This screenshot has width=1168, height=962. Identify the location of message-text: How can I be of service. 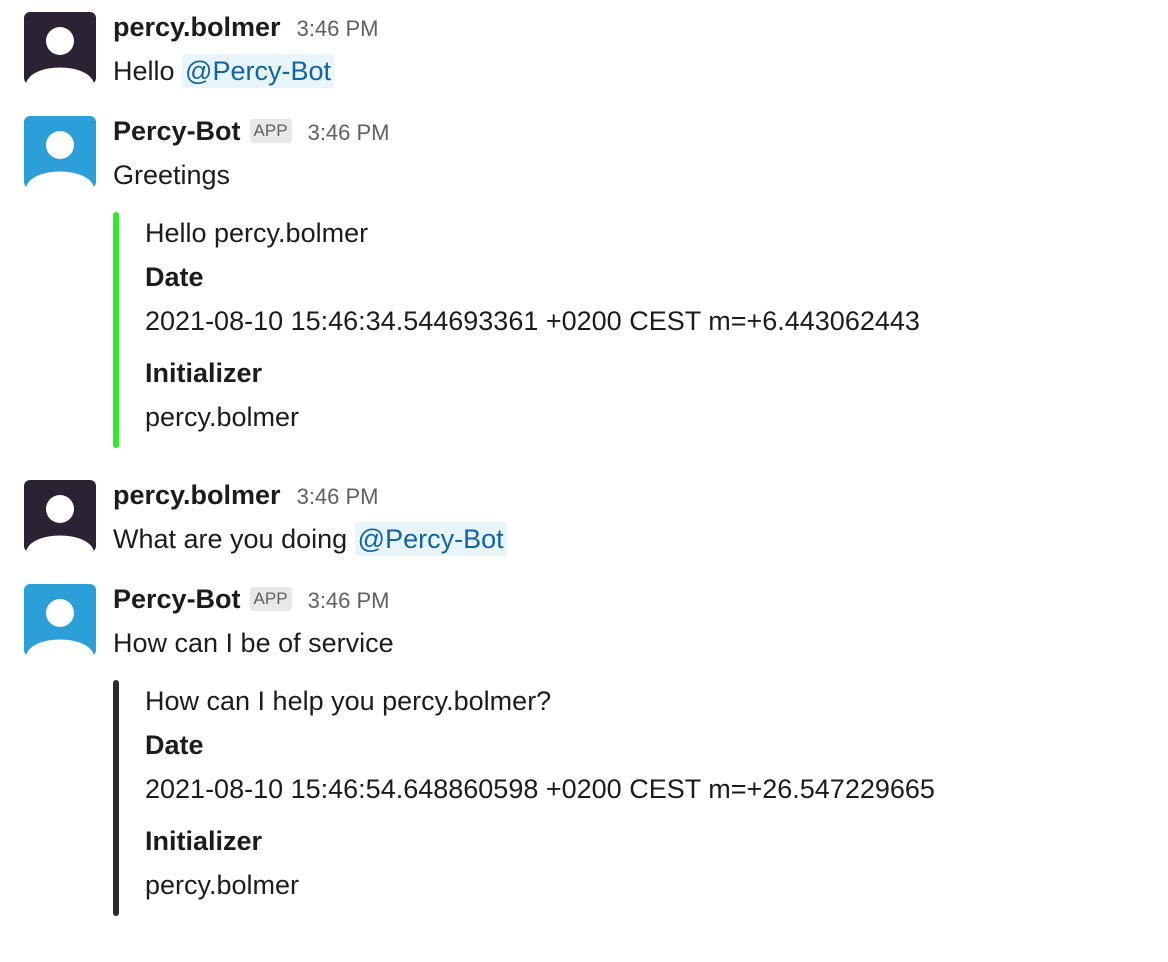
(253, 643).